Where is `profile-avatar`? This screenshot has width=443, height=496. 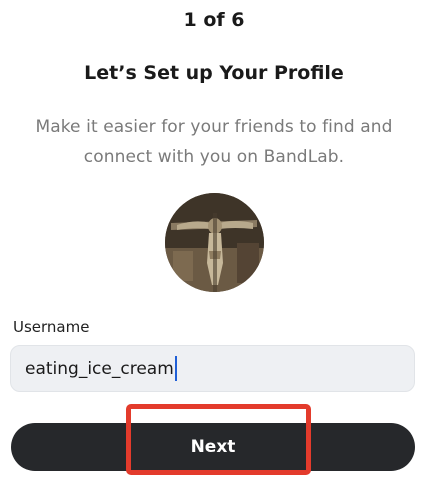
profile-avatar is located at coordinates (214, 242).